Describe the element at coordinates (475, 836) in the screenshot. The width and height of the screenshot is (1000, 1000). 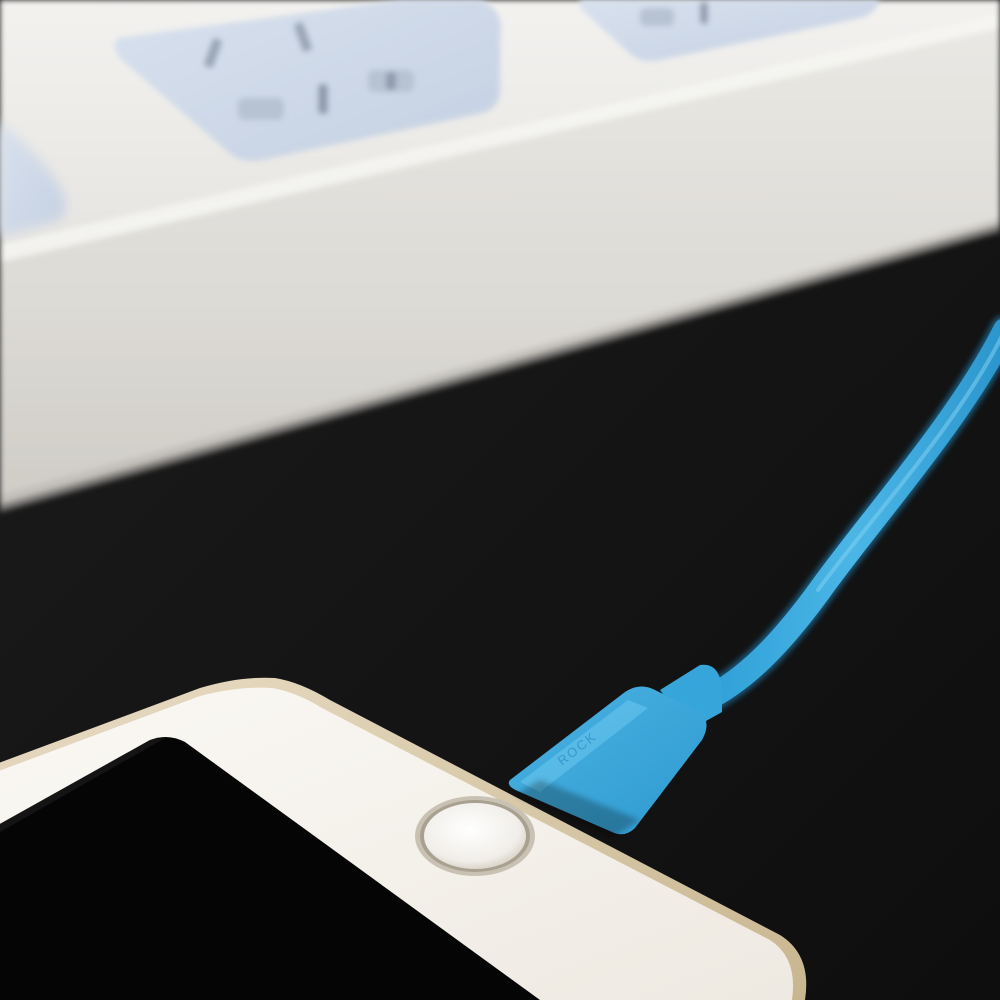
I see `home-button-icon` at that location.